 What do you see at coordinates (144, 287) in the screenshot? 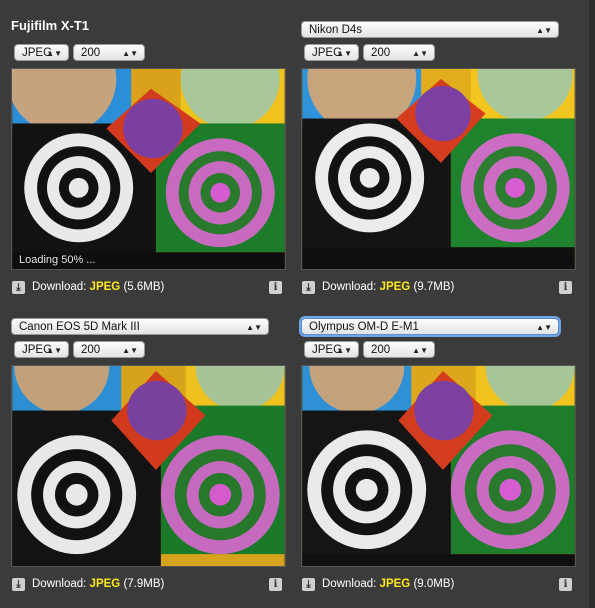
I see `download-size: (5.6MB)` at bounding box center [144, 287].